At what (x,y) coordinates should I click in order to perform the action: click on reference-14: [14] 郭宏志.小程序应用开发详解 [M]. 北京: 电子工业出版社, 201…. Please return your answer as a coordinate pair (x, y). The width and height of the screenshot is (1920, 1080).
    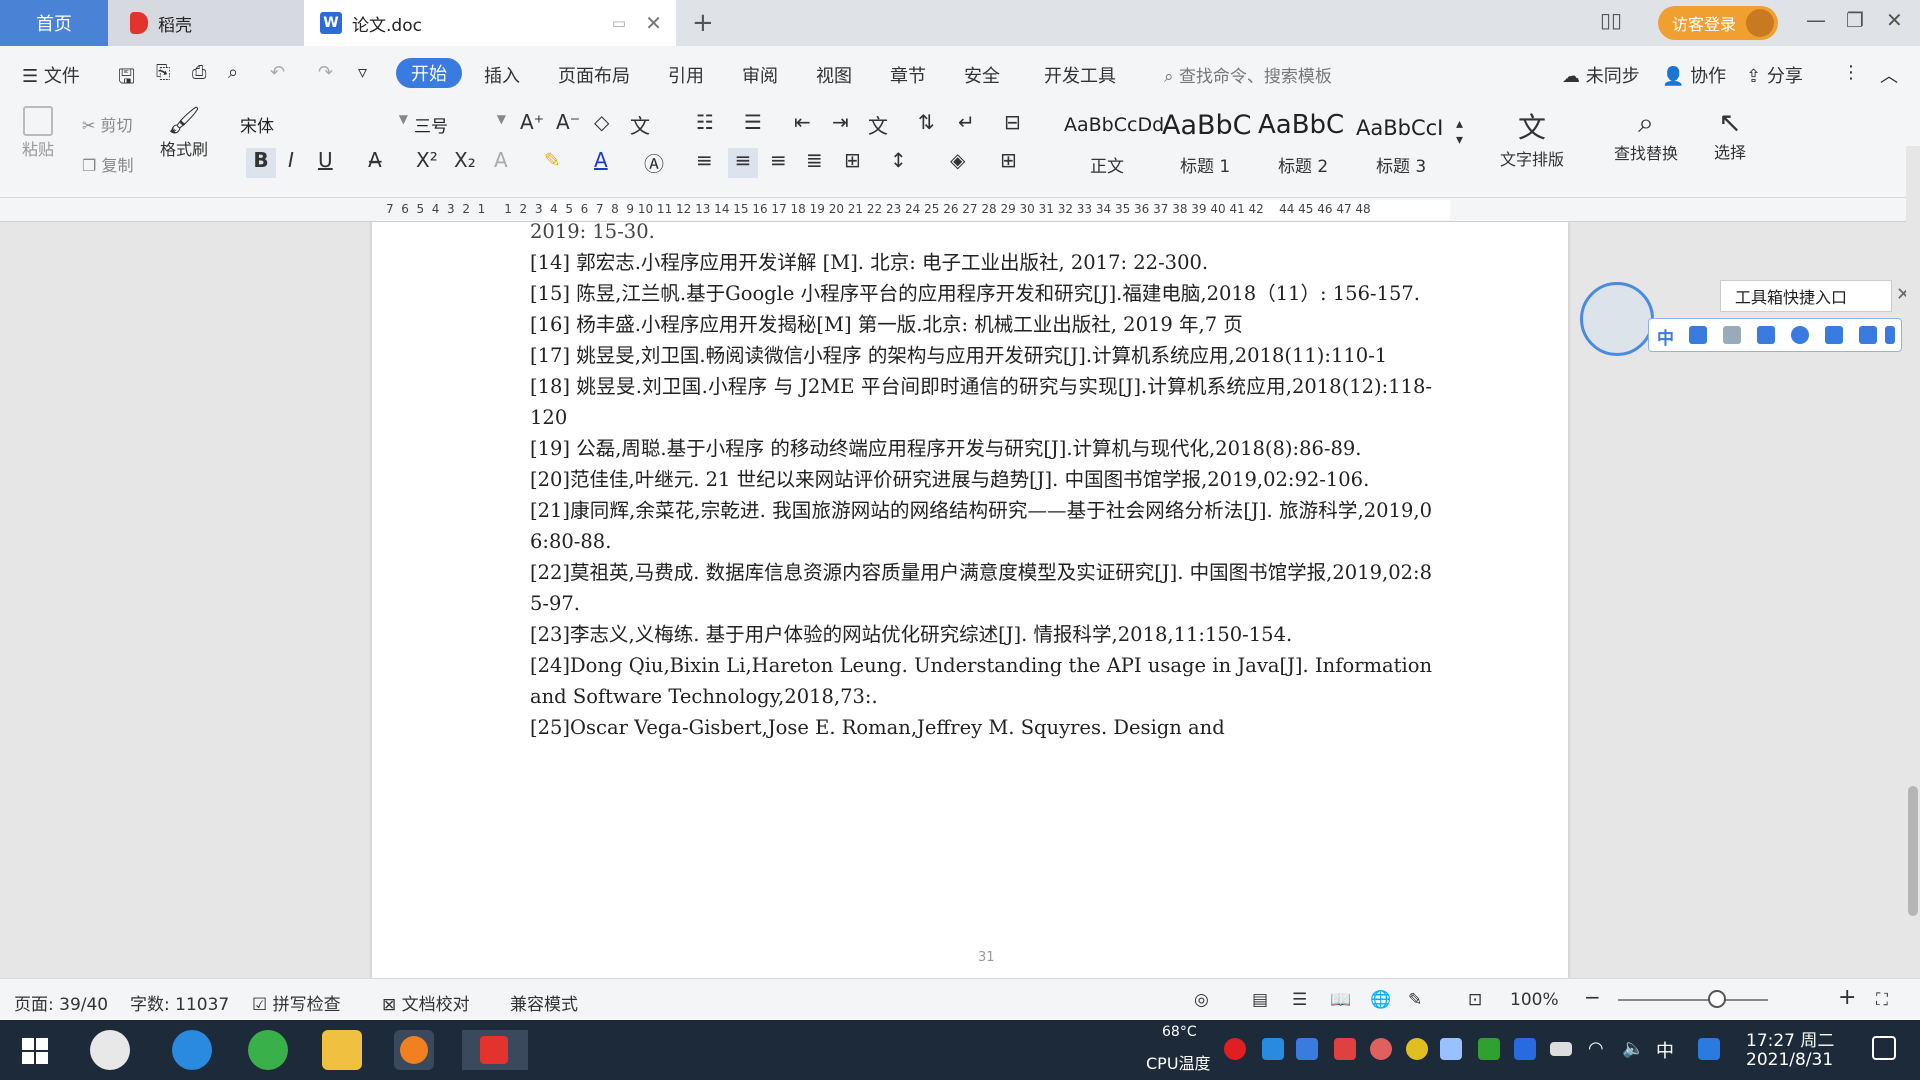
    Looking at the image, I should click on (981, 262).